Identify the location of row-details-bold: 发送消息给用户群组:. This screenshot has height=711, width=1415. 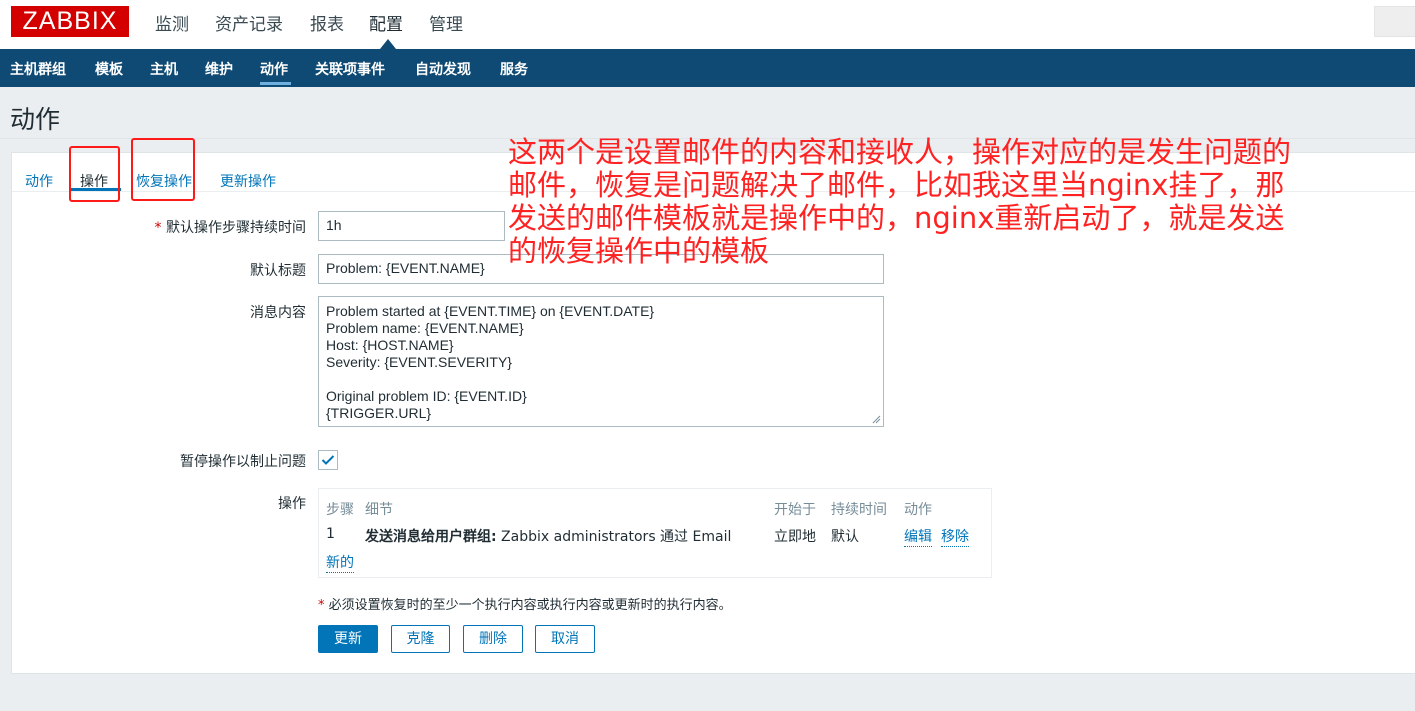
(431, 537).